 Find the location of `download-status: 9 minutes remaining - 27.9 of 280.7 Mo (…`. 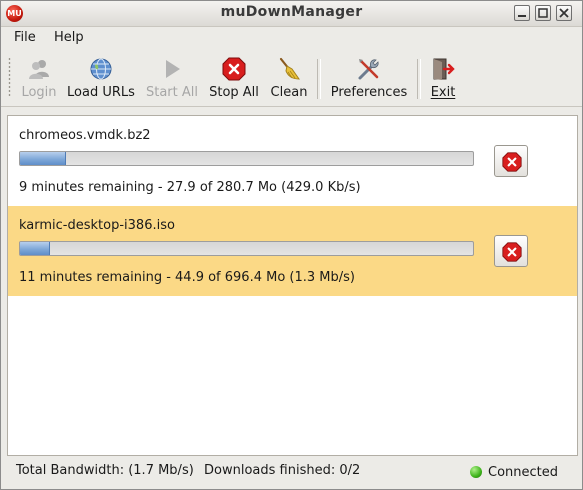

download-status: 9 minutes remaining - 27.9 of 280.7 Mo (… is located at coordinates (190, 187).